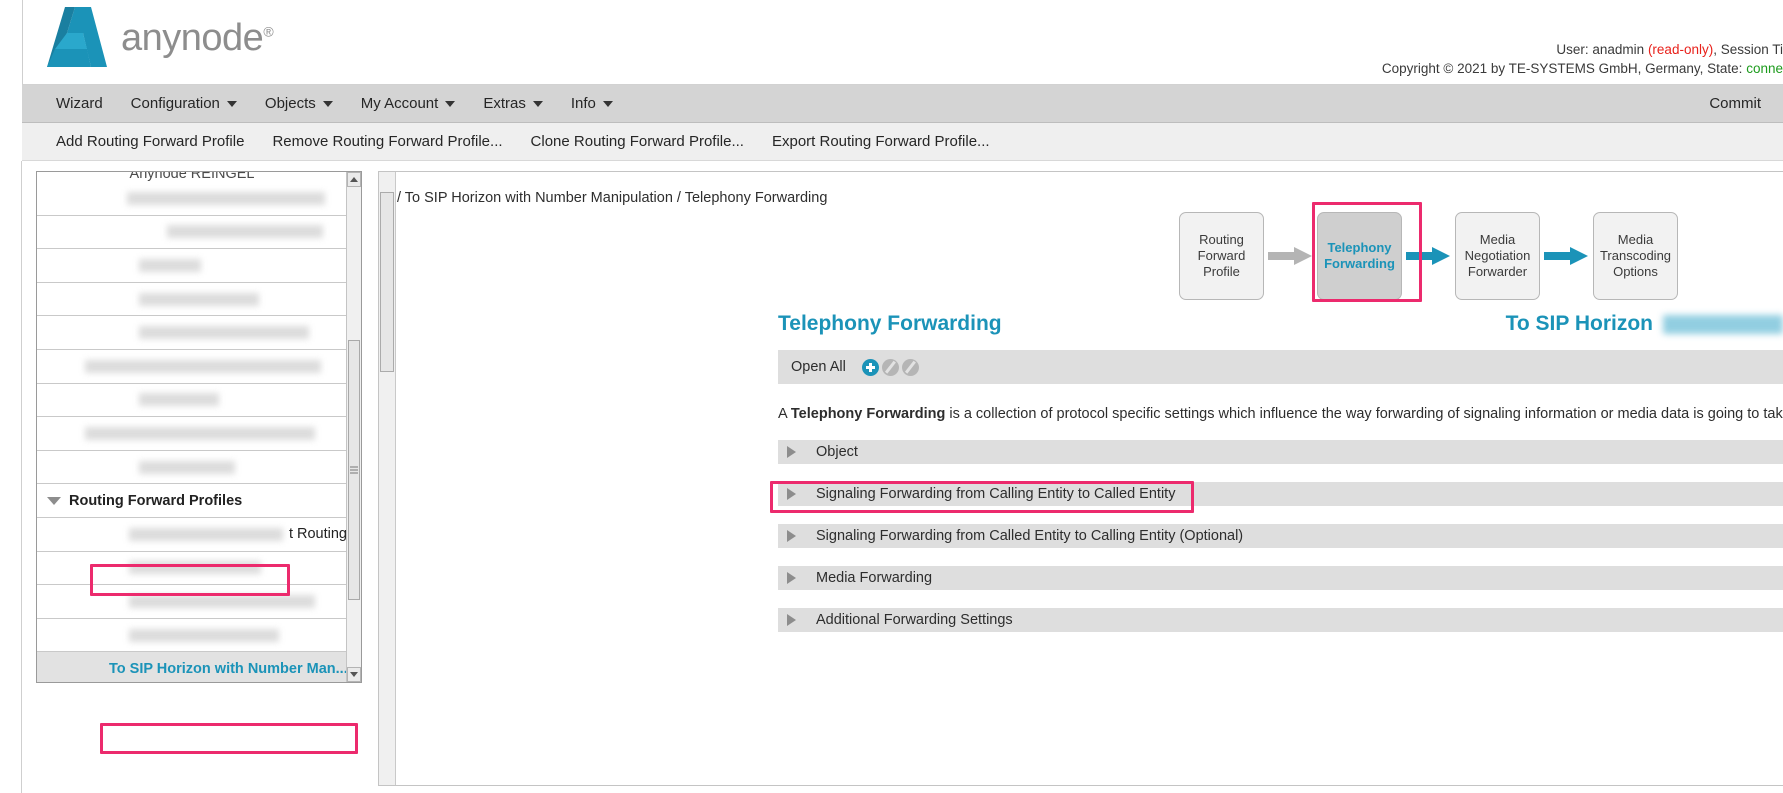  What do you see at coordinates (1746, 103) in the screenshot?
I see `commit-button: Commit` at bounding box center [1746, 103].